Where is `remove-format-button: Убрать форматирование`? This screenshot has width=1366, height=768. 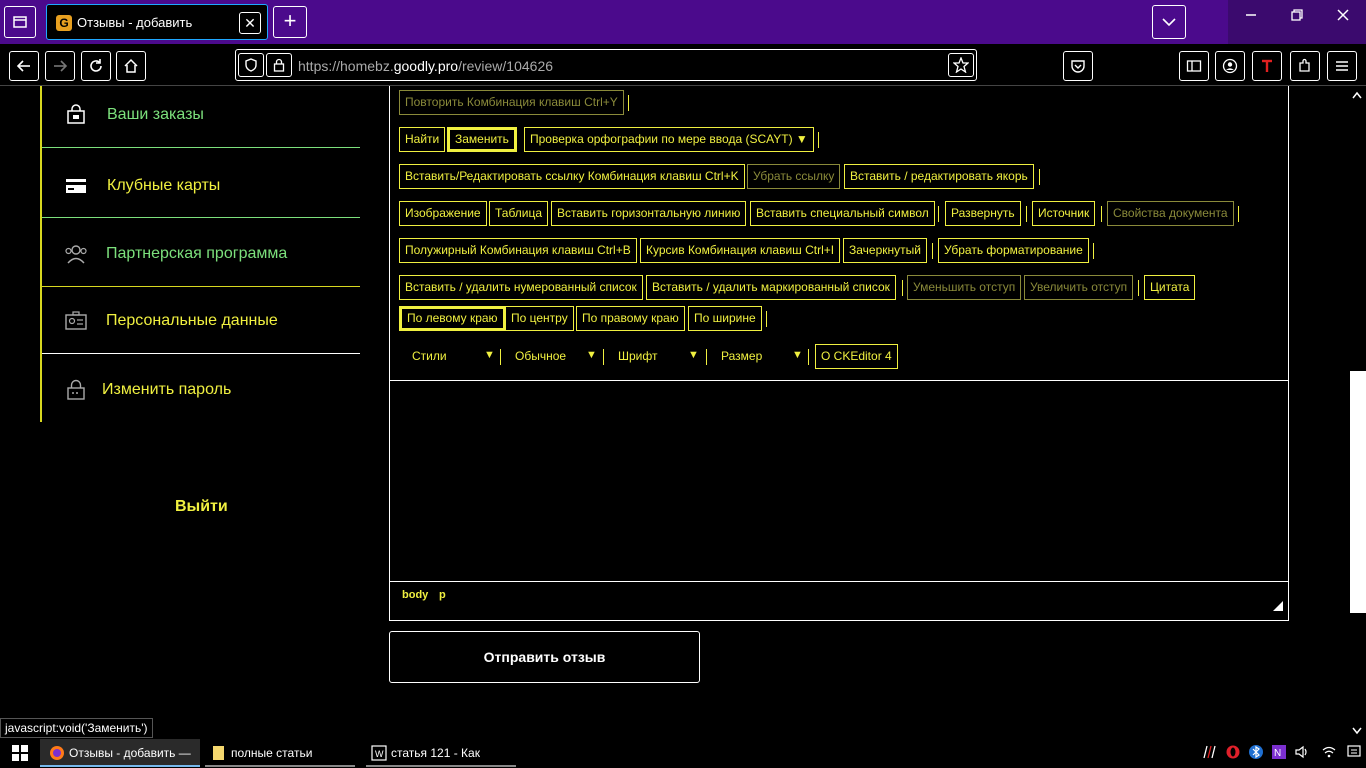
remove-format-button: Убрать форматирование is located at coordinates (1013, 250).